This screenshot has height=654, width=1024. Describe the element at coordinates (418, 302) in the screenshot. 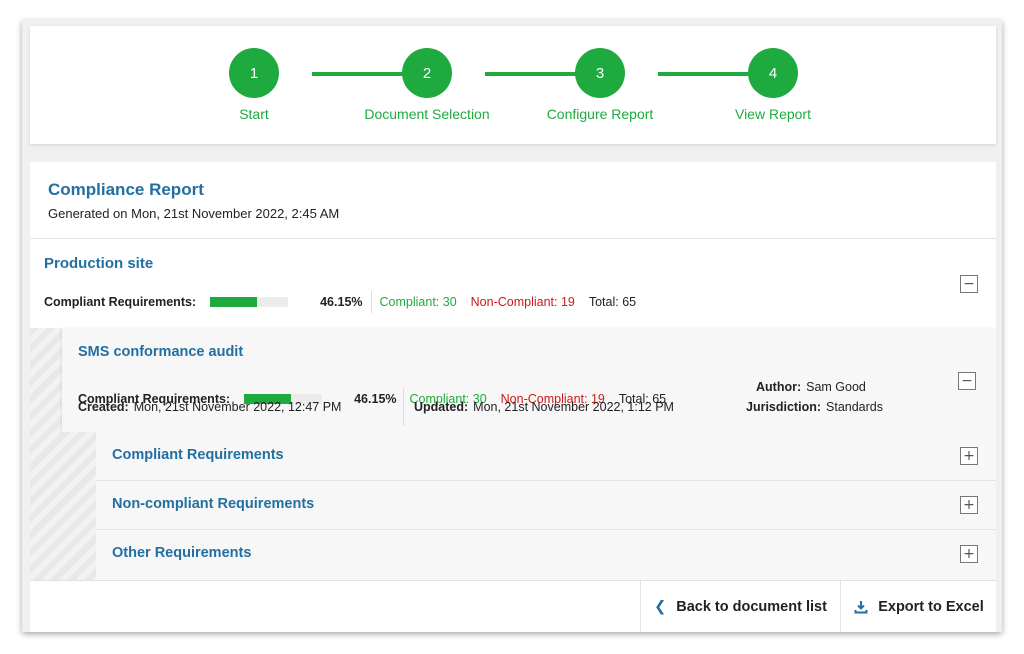

I see `site-compliant-count: Compliant: 30` at that location.